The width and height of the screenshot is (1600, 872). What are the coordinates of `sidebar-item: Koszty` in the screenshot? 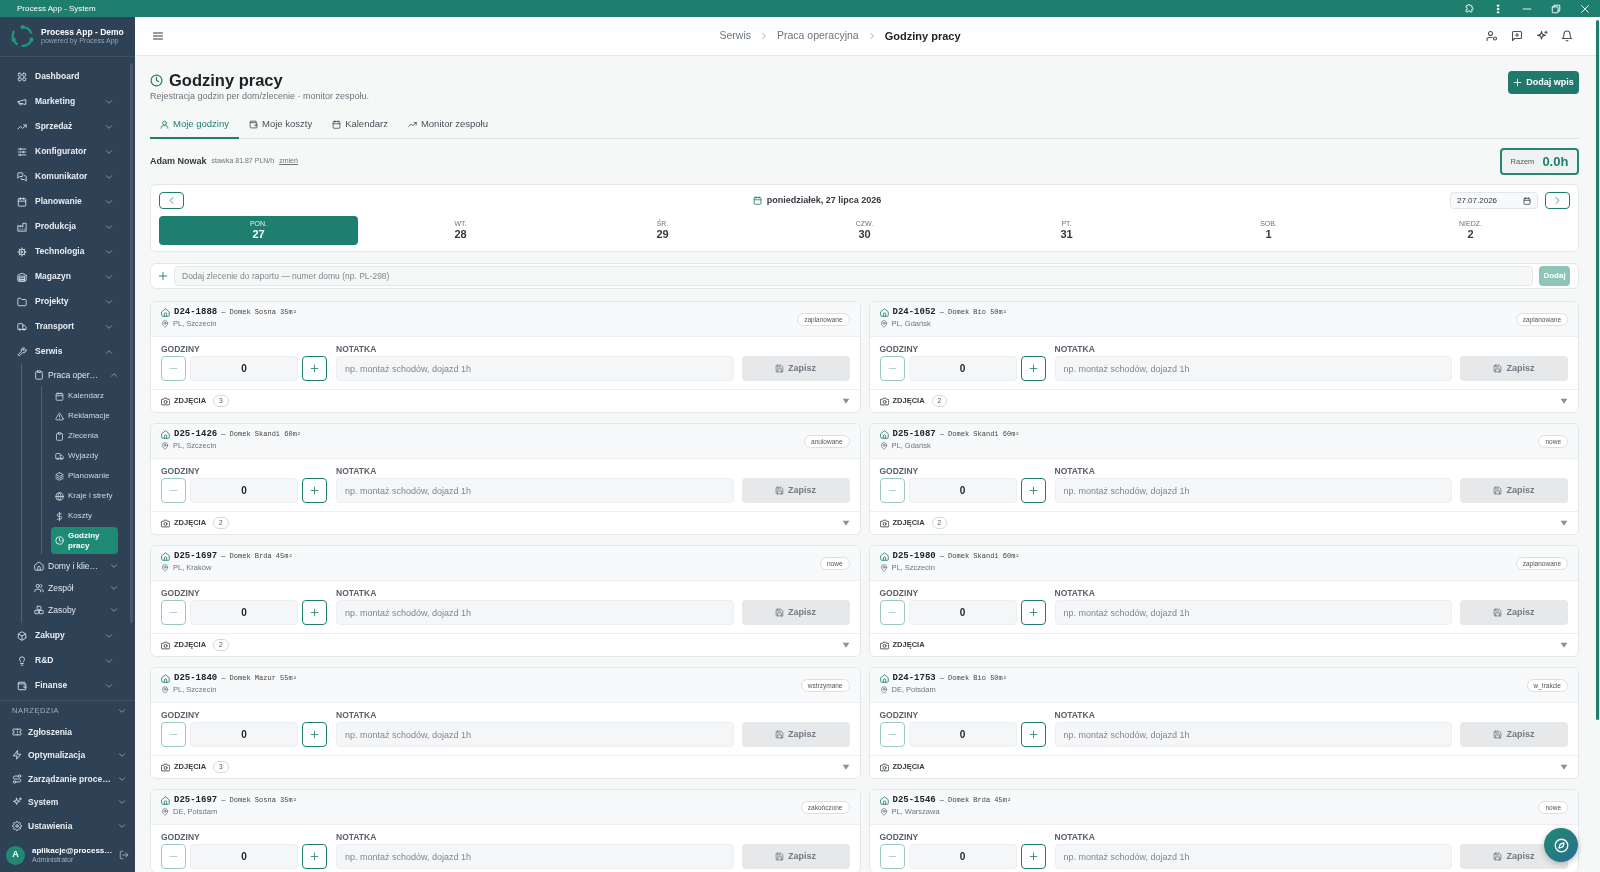 It's located at (84, 516).